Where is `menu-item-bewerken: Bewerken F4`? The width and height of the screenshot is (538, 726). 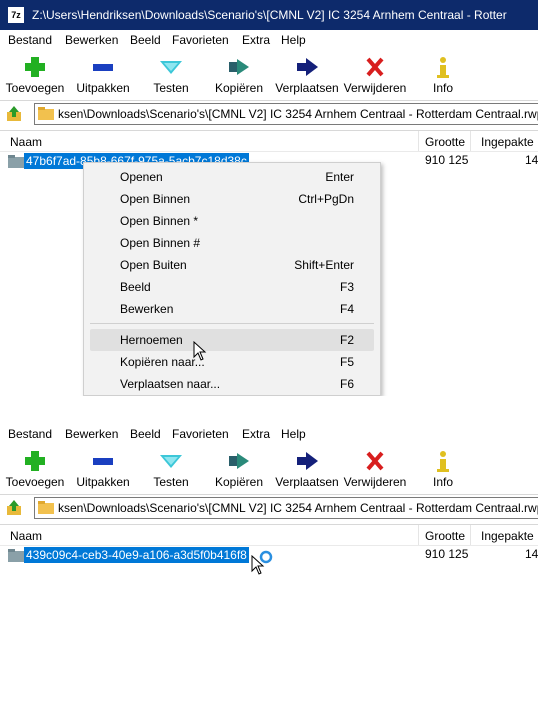
menu-item-bewerken: Bewerken F4 is located at coordinates (232, 309).